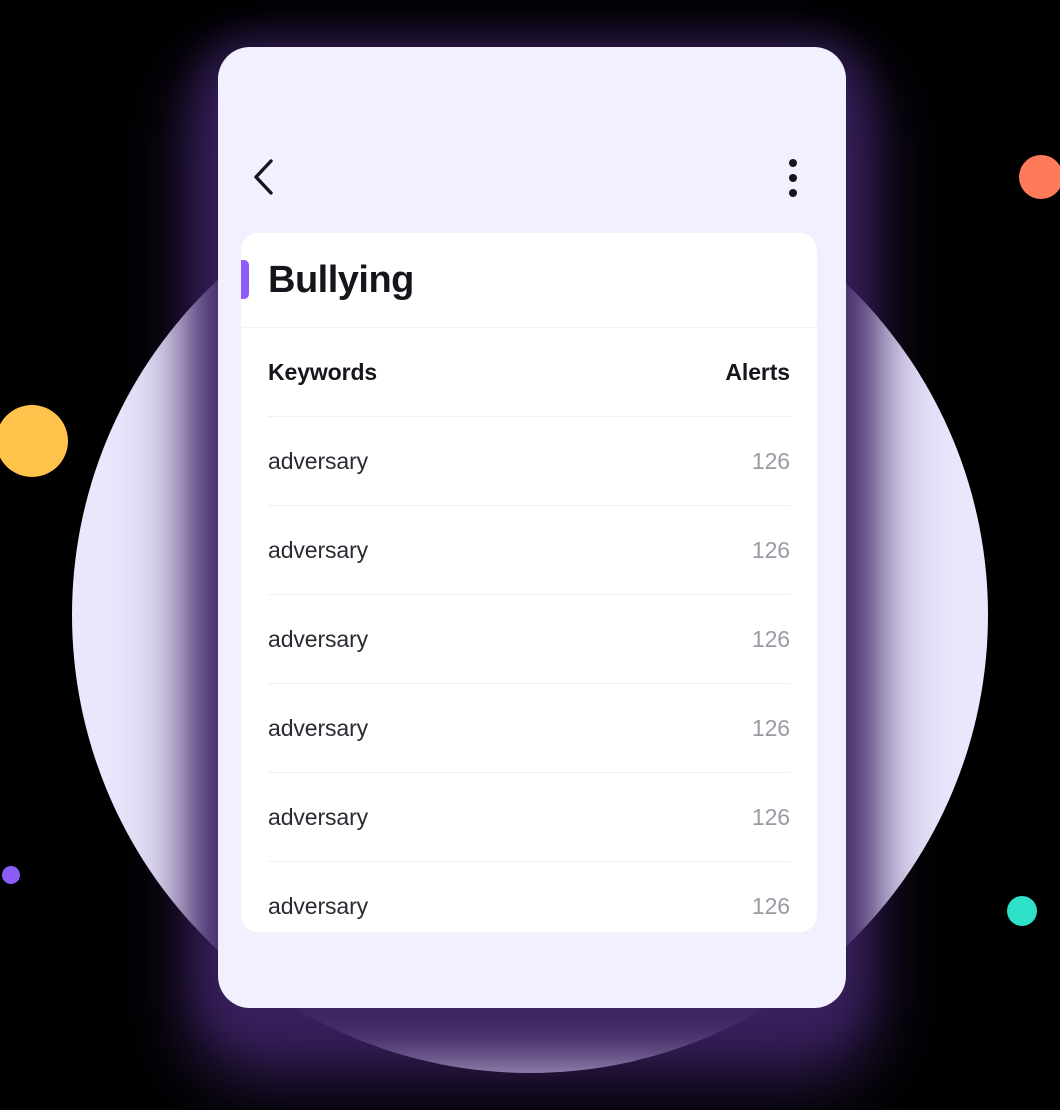  Describe the element at coordinates (529, 280) in the screenshot. I see `card-header: Bullying` at that location.